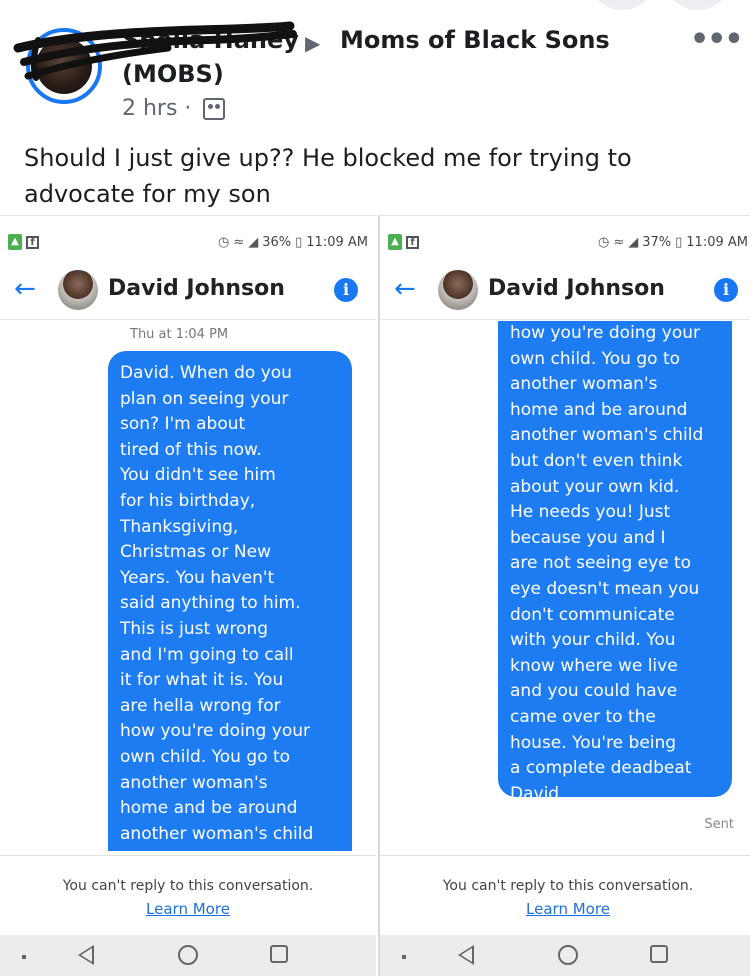  What do you see at coordinates (657, 242) in the screenshot?
I see `battery-percent: 37%` at bounding box center [657, 242].